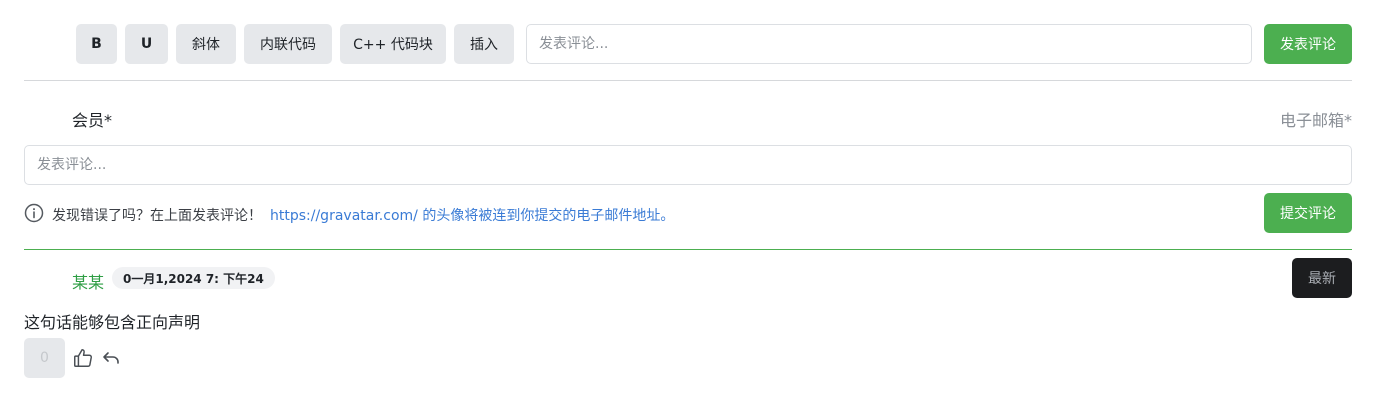 The image size is (1376, 402). I want to click on vote-count: 0, so click(44, 358).